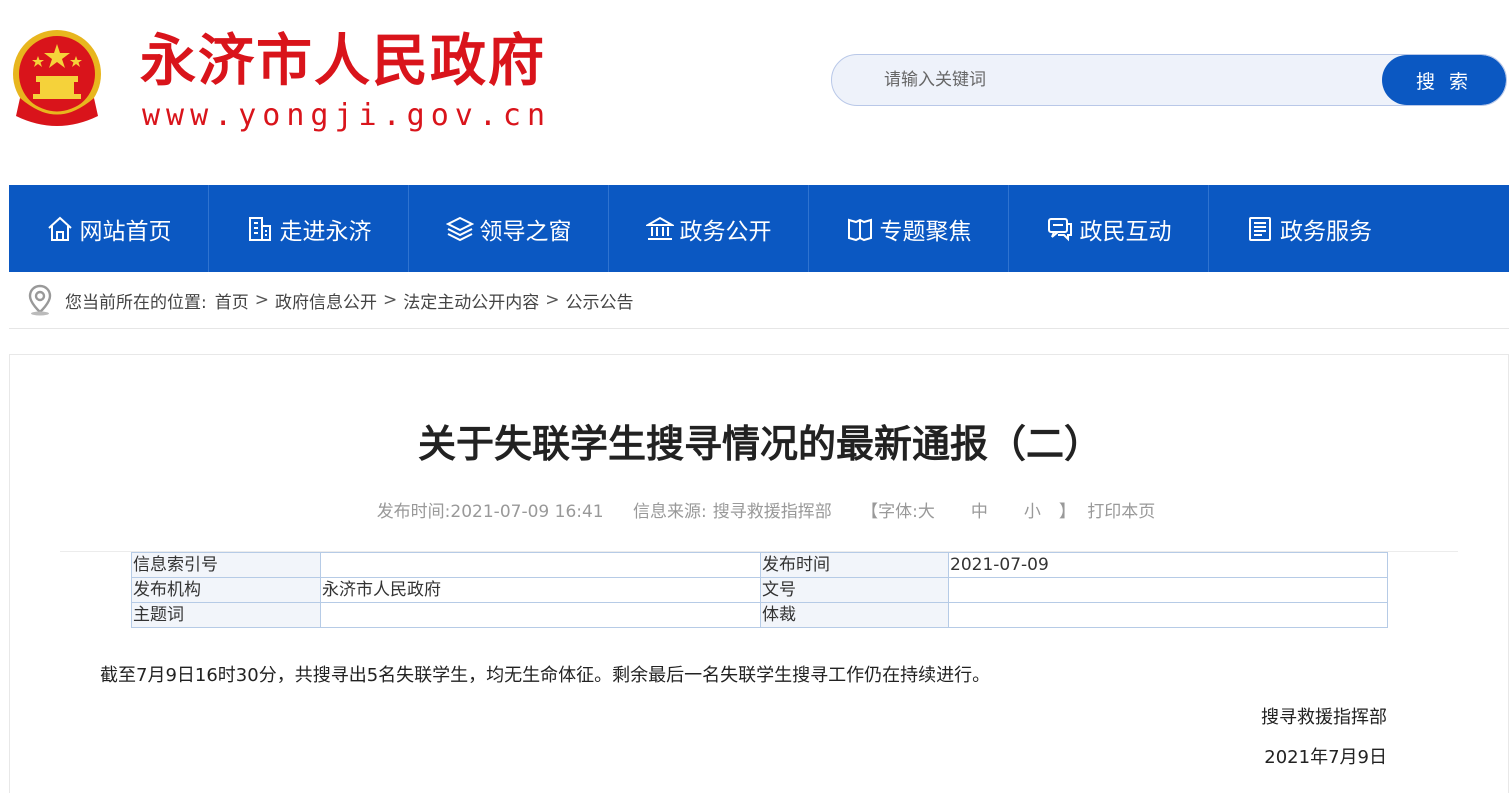  Describe the element at coordinates (859, 229) in the screenshot. I see `book-icon` at that location.